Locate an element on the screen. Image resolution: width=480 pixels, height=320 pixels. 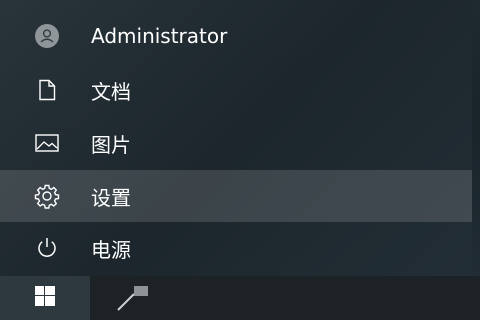
picture-icon is located at coordinates (47, 143).